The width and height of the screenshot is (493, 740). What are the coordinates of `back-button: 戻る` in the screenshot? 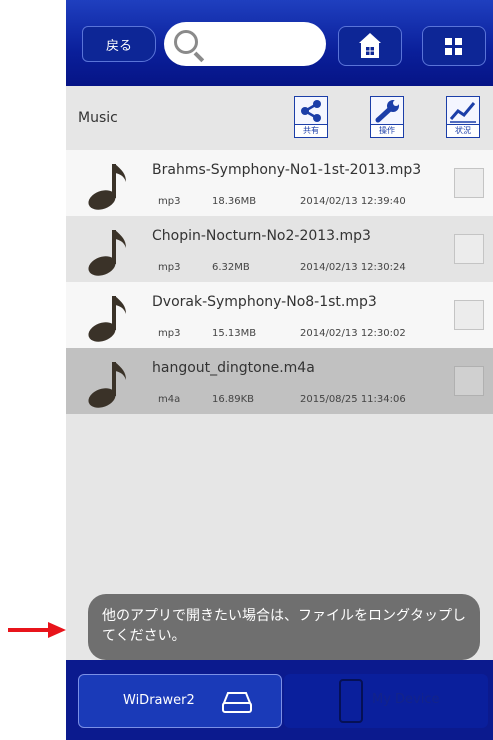 It's located at (119, 44).